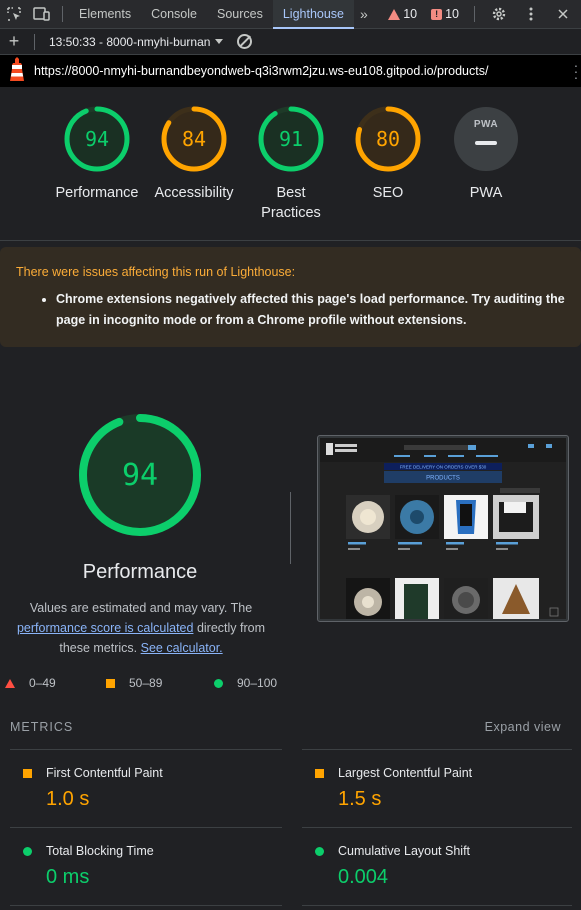 Image resolution: width=581 pixels, height=910 pixels. Describe the element at coordinates (14, 41) in the screenshot. I see `new-report-icon: +` at that location.